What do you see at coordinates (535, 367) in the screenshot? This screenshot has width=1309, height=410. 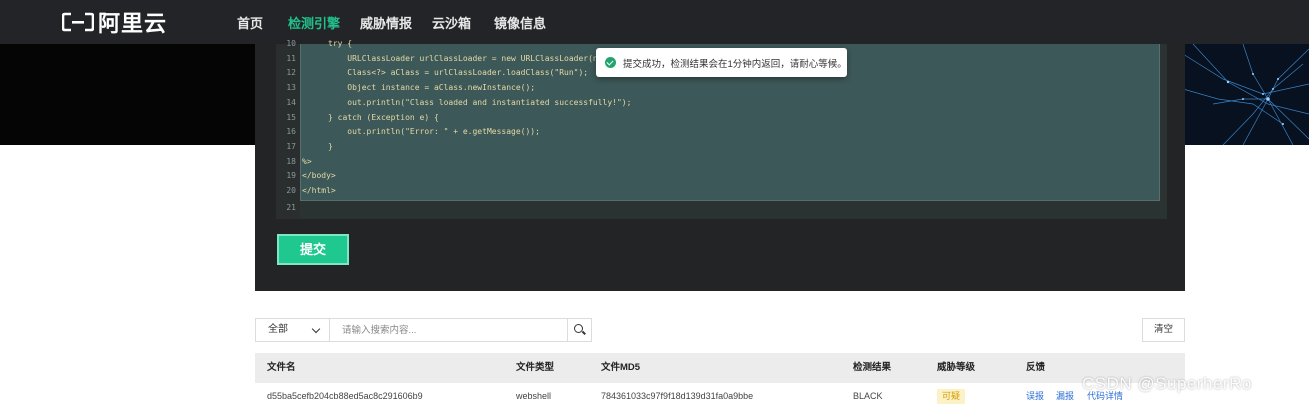 I see `column-header-filetype: 文件类型` at bounding box center [535, 367].